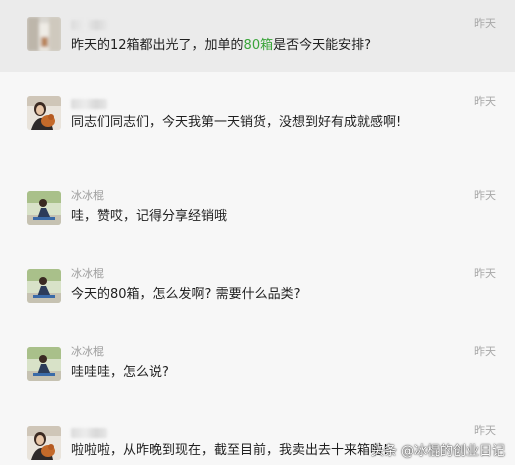 The height and width of the screenshot is (465, 515). Describe the element at coordinates (236, 122) in the screenshot. I see `comment-text: 同志们同志们，今天我第一天销货，没想到好有成就感啊!` at that location.